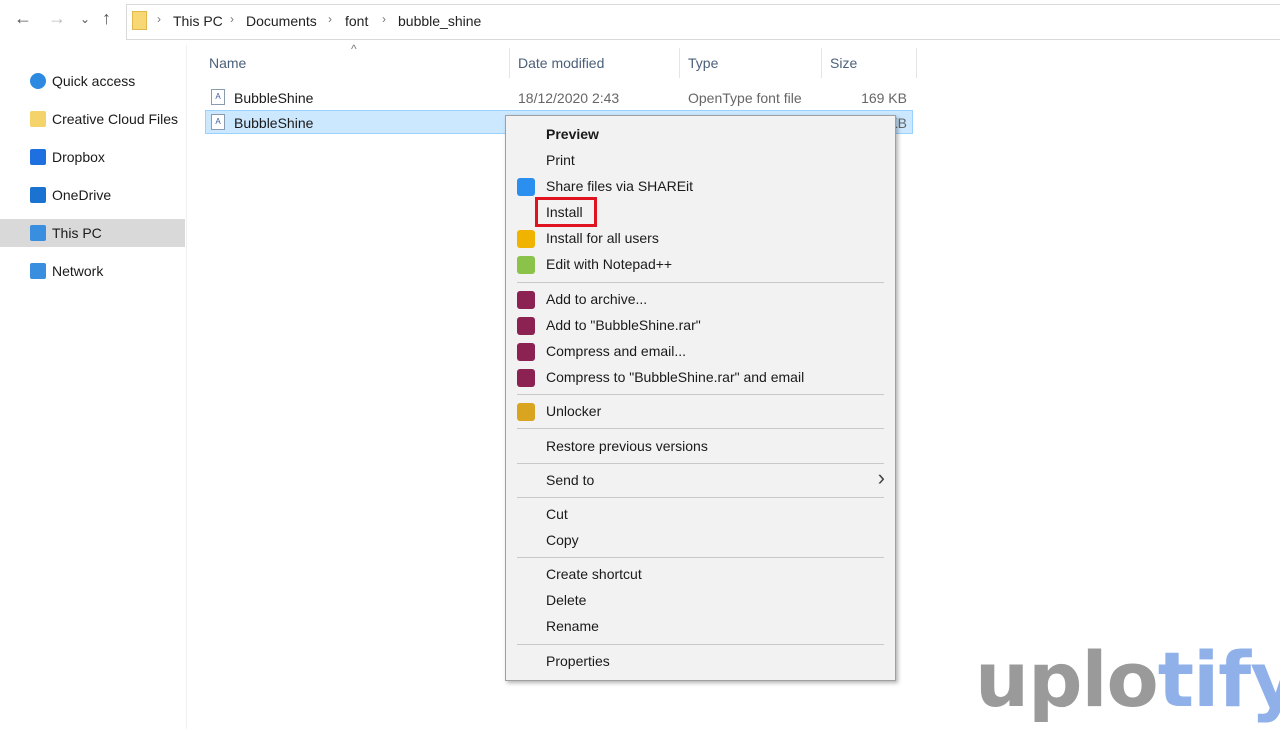 Image resolution: width=1280 pixels, height=729 pixels. I want to click on menu-item-properties: Properties, so click(700, 661).